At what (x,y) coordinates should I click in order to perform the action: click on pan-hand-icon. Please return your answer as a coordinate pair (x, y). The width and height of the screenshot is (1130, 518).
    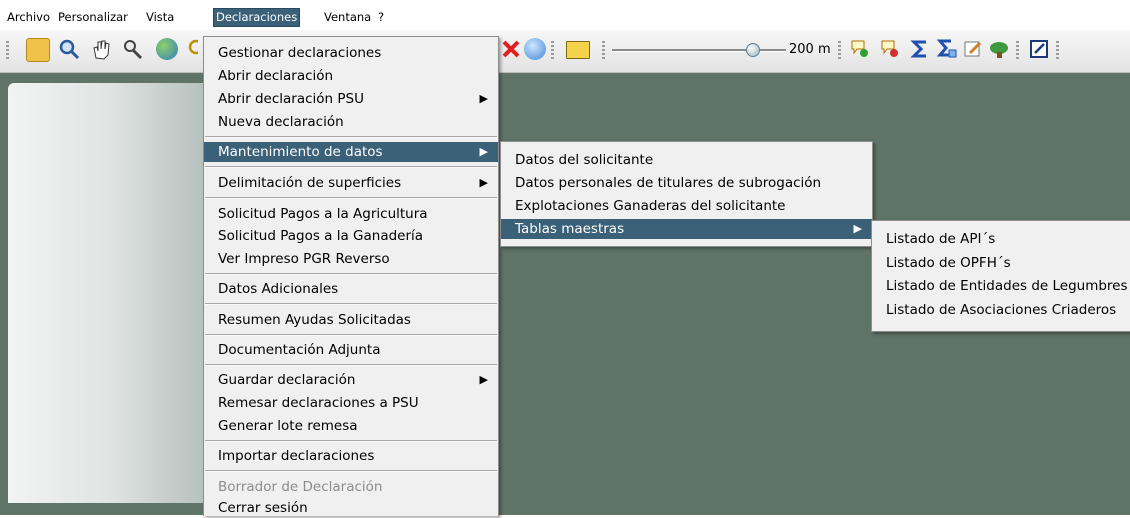
    Looking at the image, I should click on (101, 49).